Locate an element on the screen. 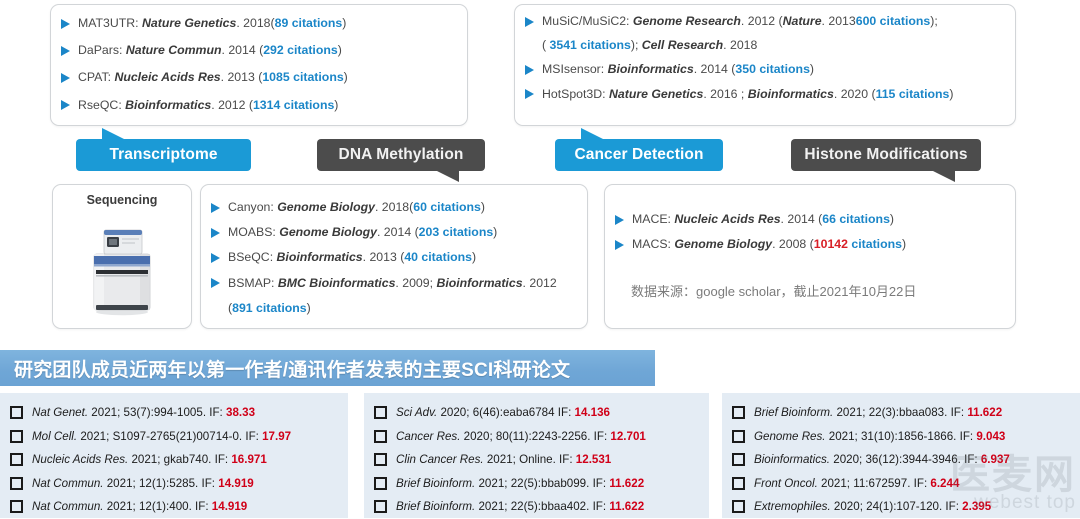  publication-text: Front Oncol. 2021; 11:672597. IF: 6.244 is located at coordinates (857, 483).